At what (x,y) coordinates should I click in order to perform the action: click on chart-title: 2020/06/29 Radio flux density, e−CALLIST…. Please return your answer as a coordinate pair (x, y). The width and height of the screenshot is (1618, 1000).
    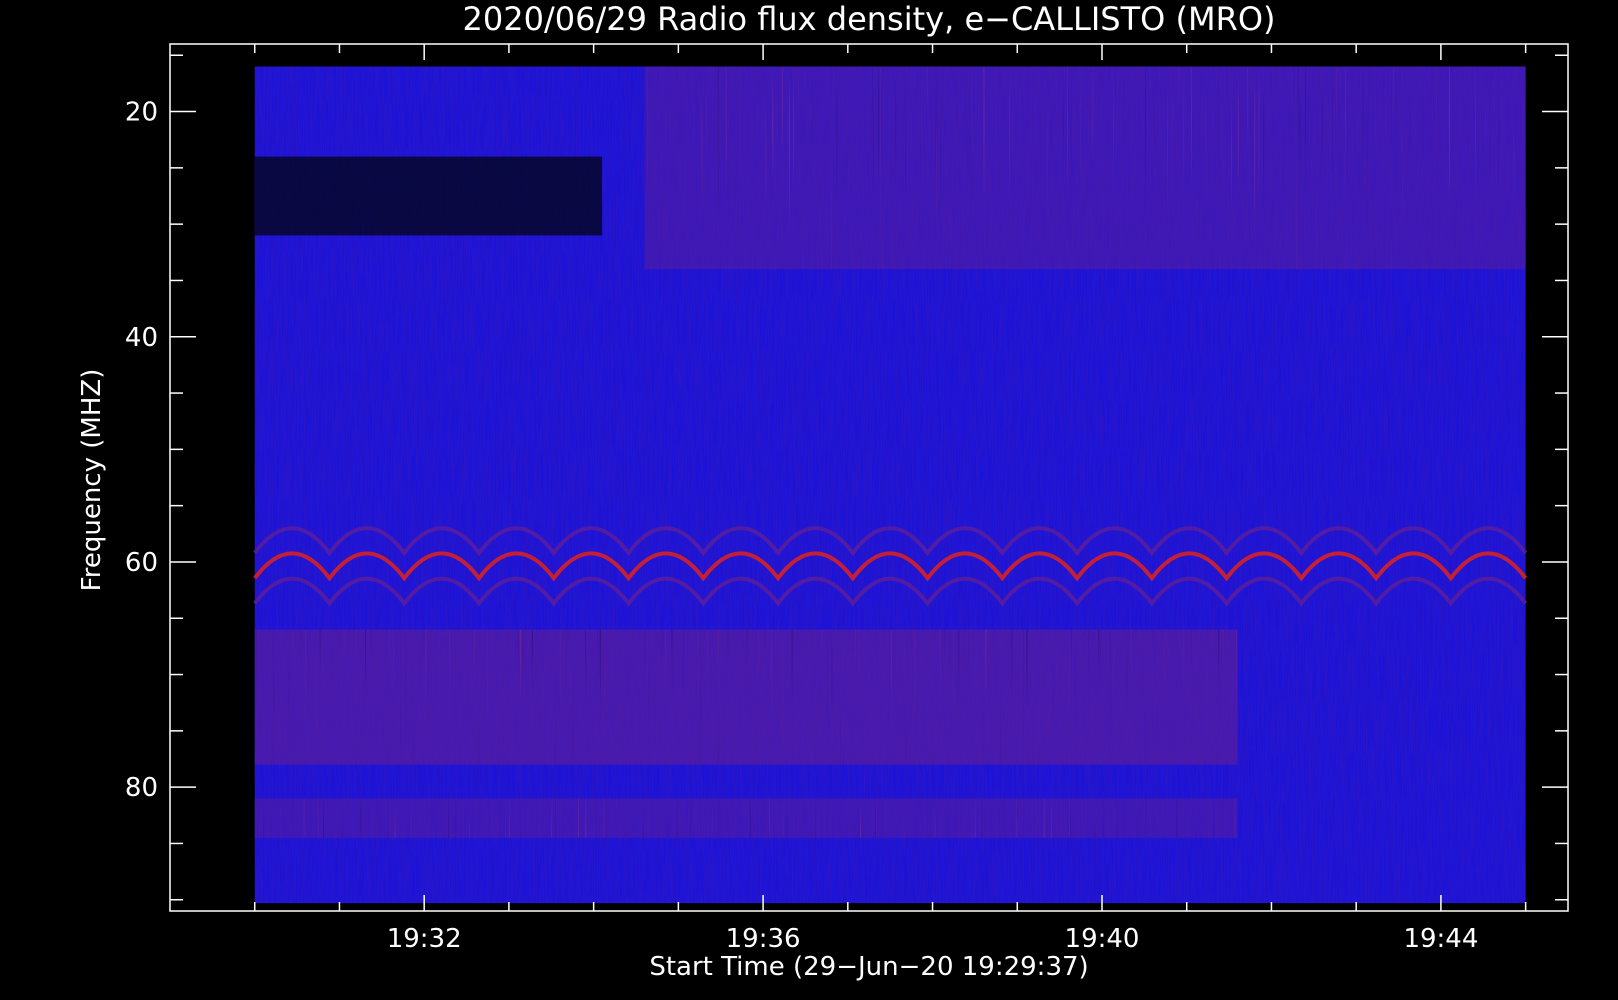
    Looking at the image, I should click on (869, 19).